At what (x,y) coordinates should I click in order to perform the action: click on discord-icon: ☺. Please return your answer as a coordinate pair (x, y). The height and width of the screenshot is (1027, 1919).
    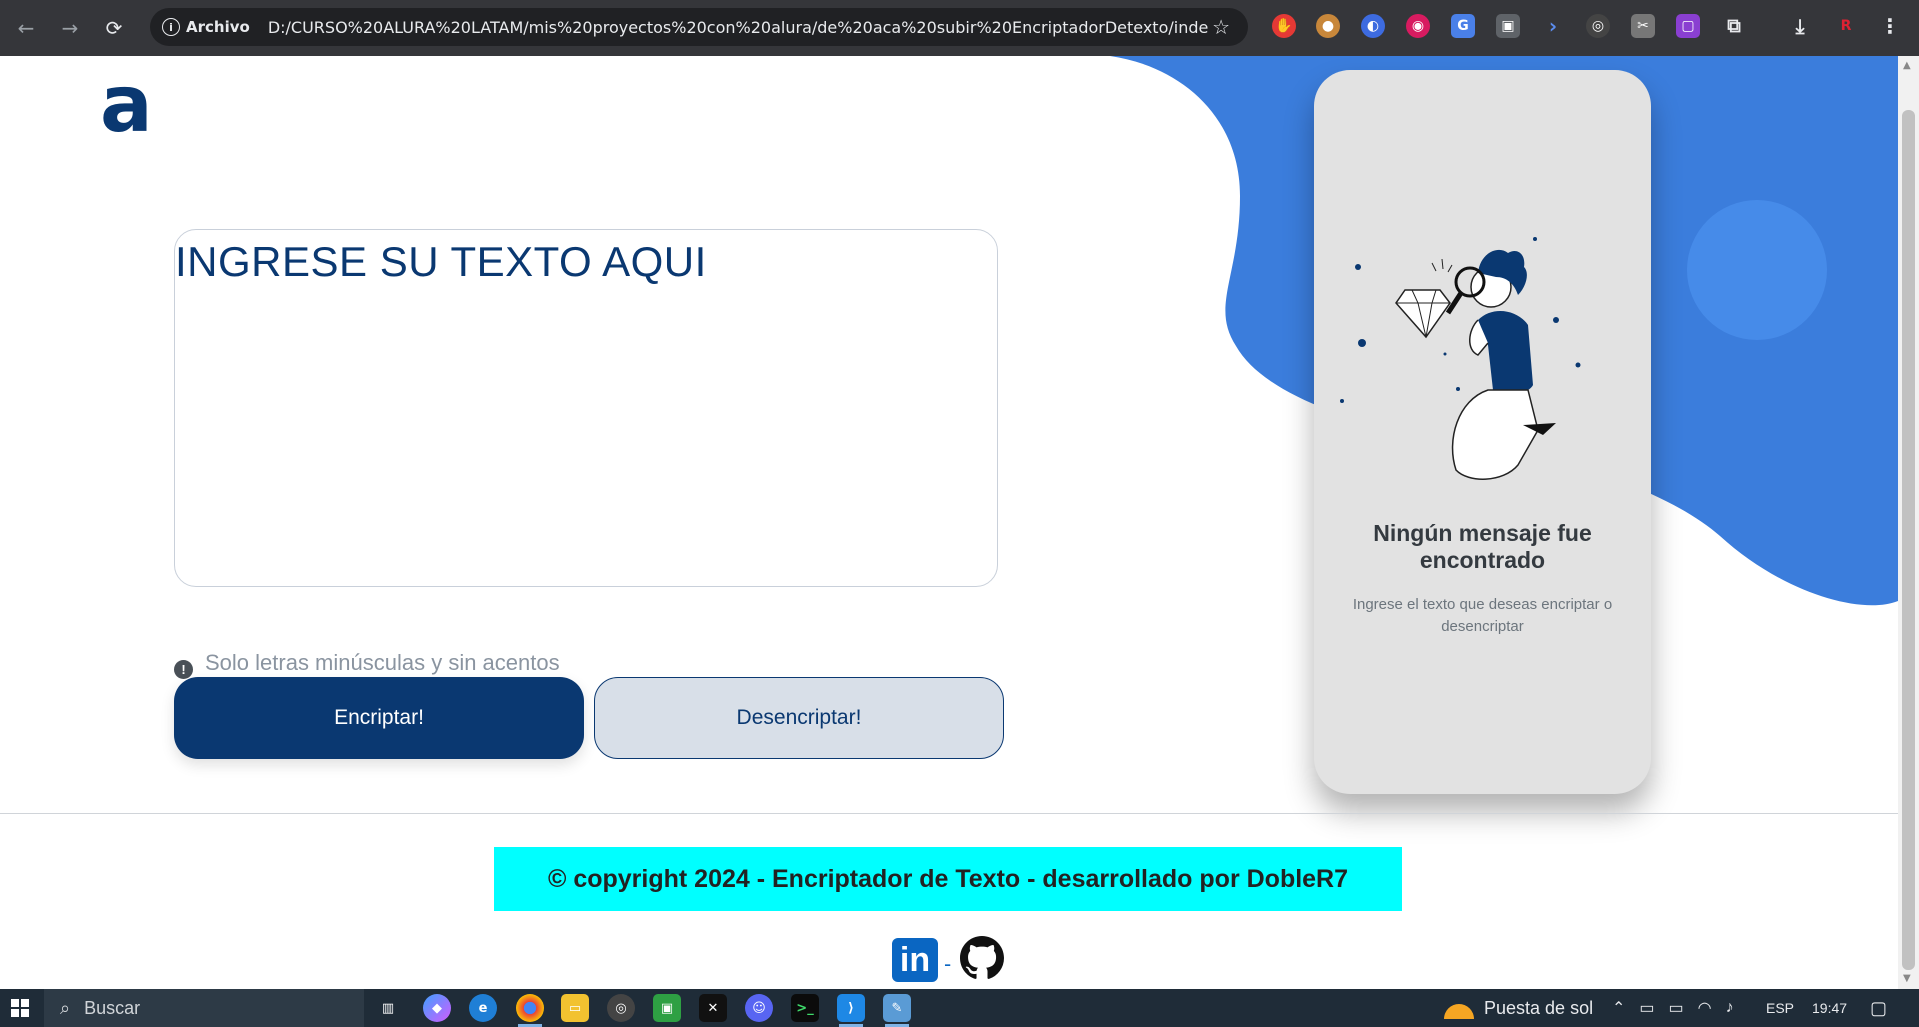
    Looking at the image, I should click on (759, 1008).